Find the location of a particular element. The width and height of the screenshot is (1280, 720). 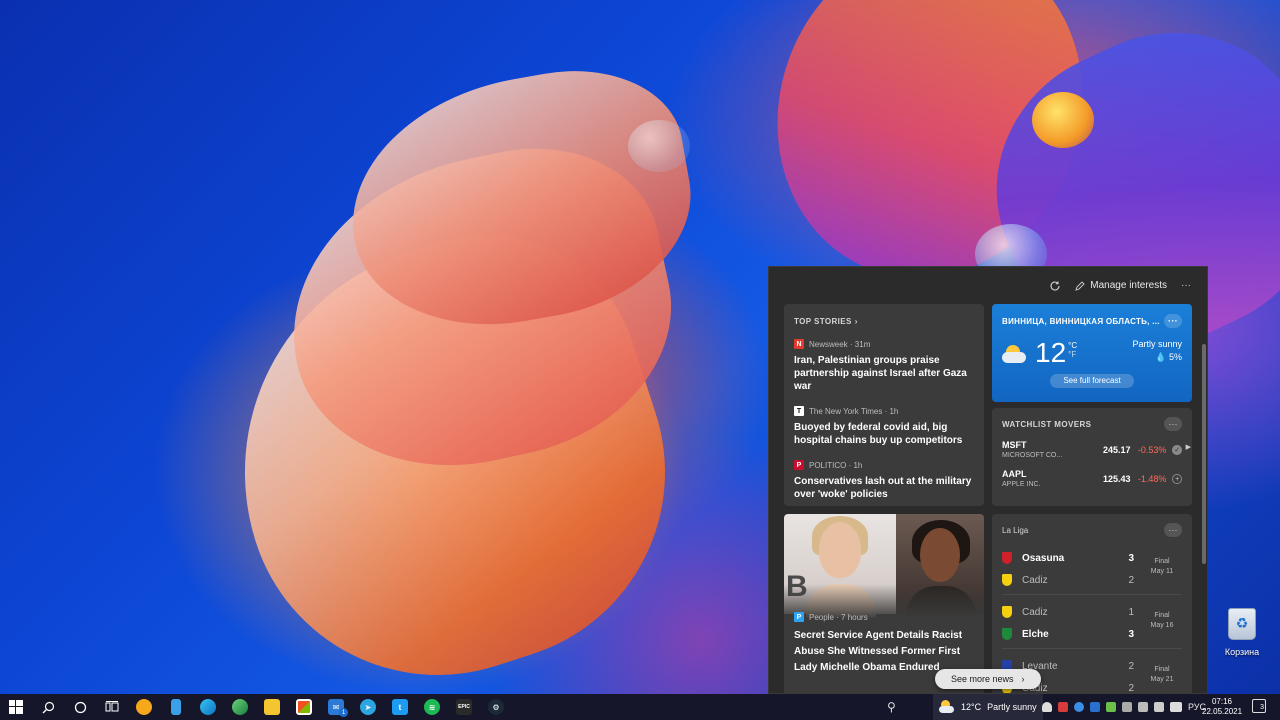

stock-ticker: MSFT is located at coordinates (1014, 445).